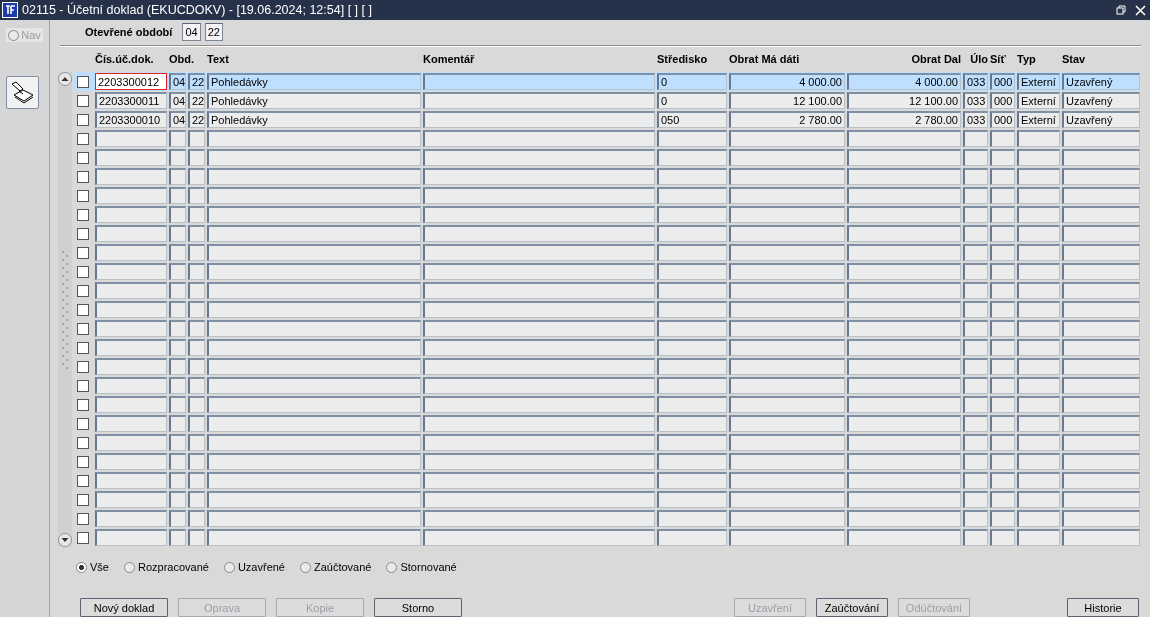  Describe the element at coordinates (177, 81) in the screenshot. I see `table-cell: 04` at that location.